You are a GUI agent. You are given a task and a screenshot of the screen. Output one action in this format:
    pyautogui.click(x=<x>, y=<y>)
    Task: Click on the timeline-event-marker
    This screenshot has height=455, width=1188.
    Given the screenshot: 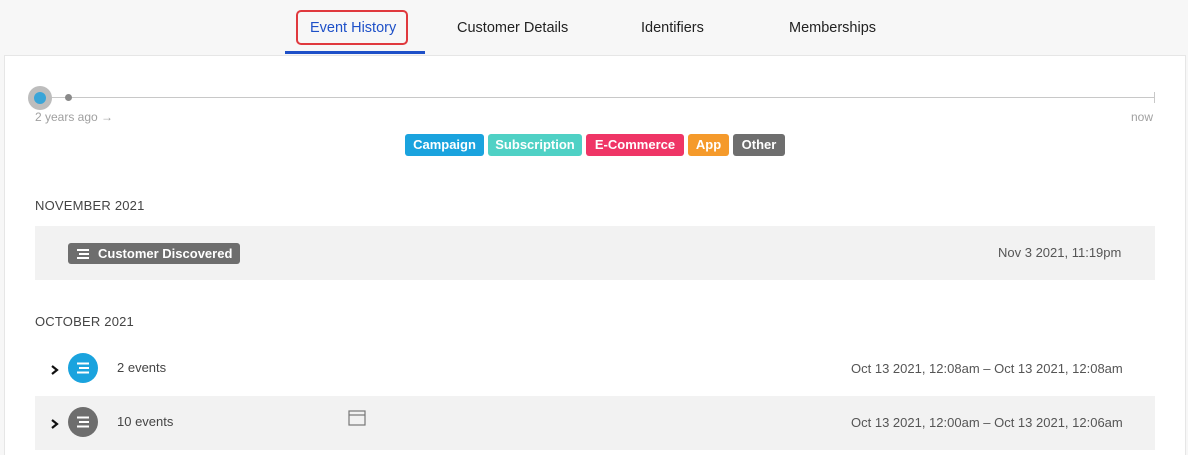 What is the action you would take?
    pyautogui.click(x=68, y=97)
    